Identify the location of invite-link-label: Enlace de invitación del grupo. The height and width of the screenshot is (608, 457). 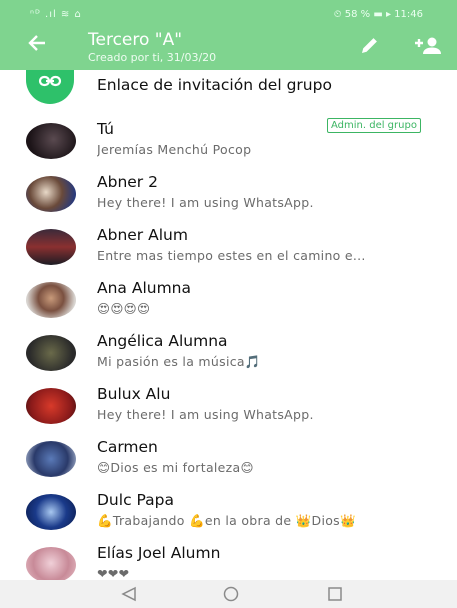
(214, 85).